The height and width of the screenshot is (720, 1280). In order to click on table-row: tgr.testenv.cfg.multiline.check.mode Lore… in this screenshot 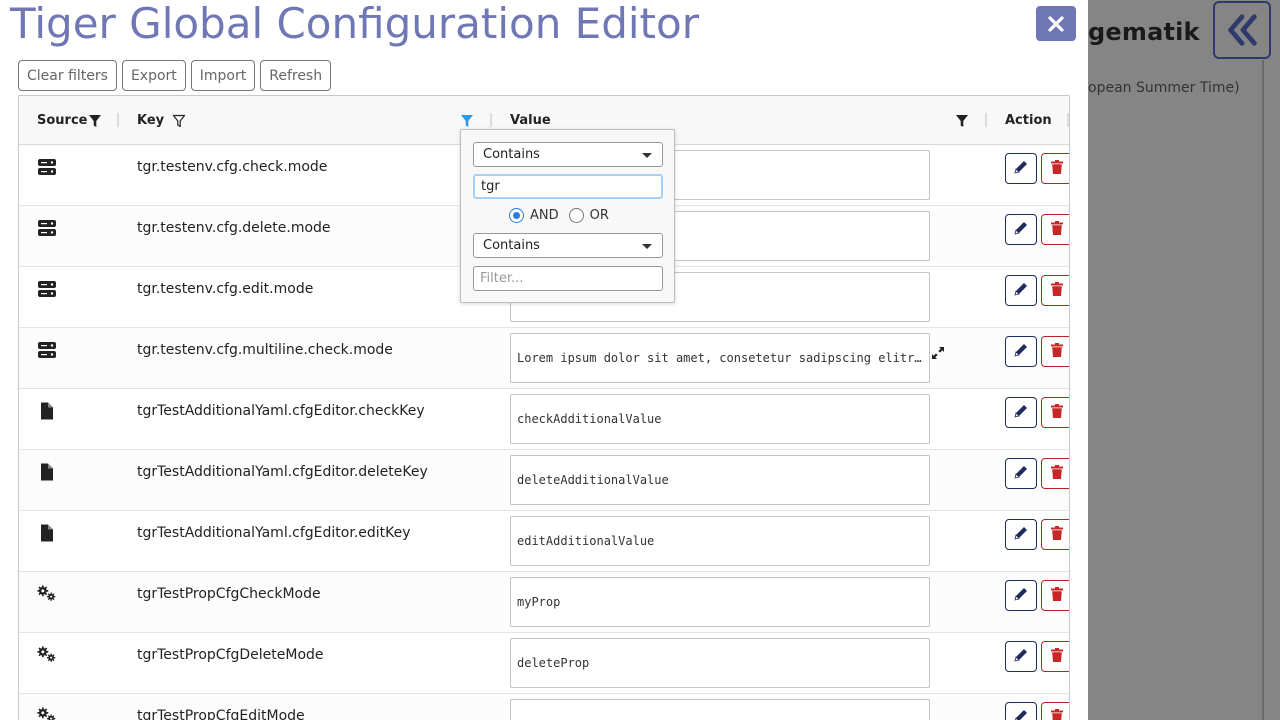, I will do `click(544, 358)`.